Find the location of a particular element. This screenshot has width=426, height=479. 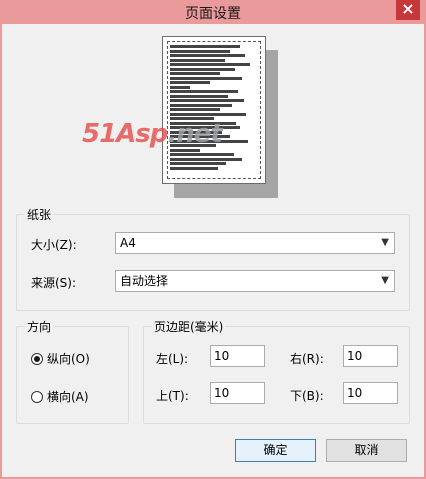

paper-source-select: 自动选择 ▼ is located at coordinates (255, 281).